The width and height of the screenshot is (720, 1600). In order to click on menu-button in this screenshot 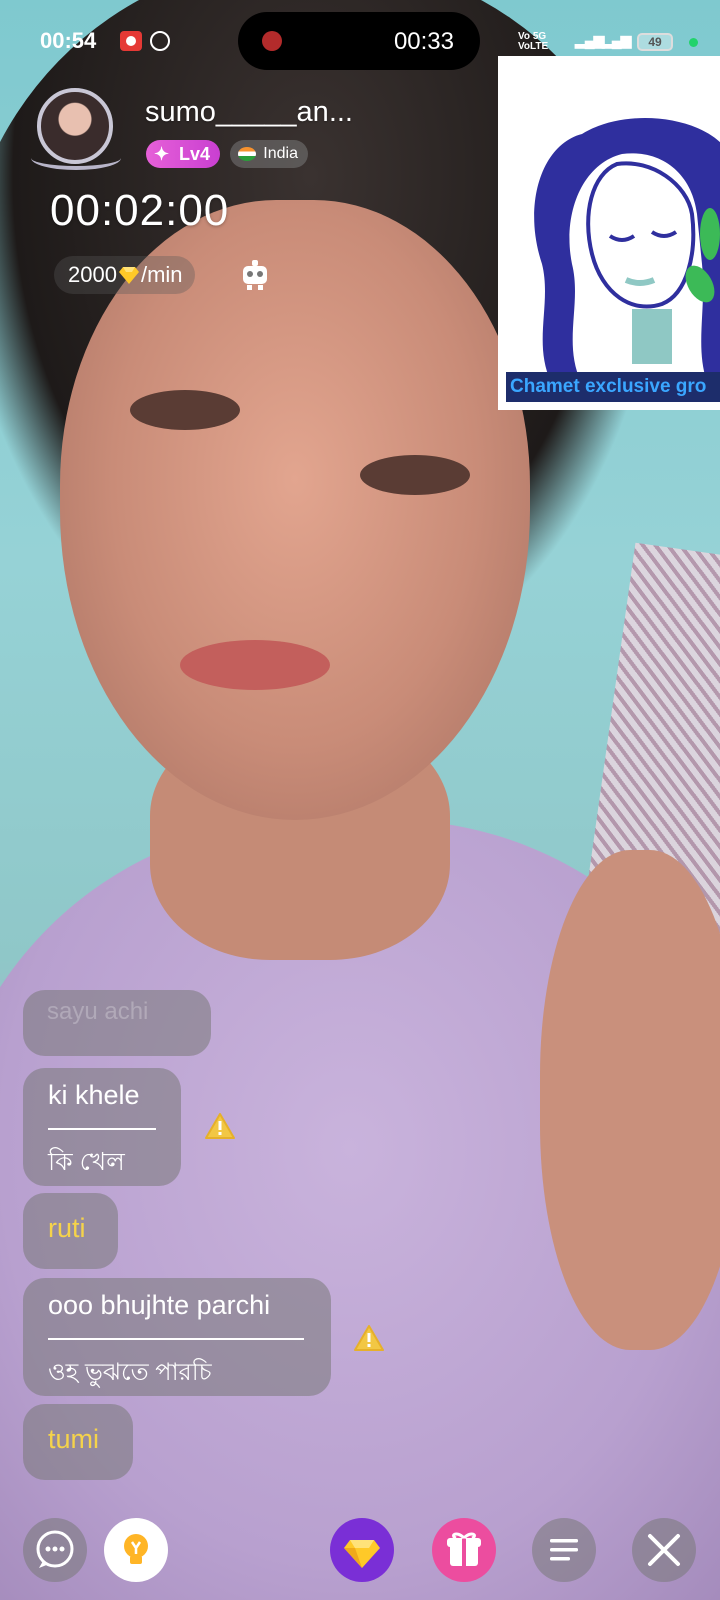, I will do `click(564, 1550)`.